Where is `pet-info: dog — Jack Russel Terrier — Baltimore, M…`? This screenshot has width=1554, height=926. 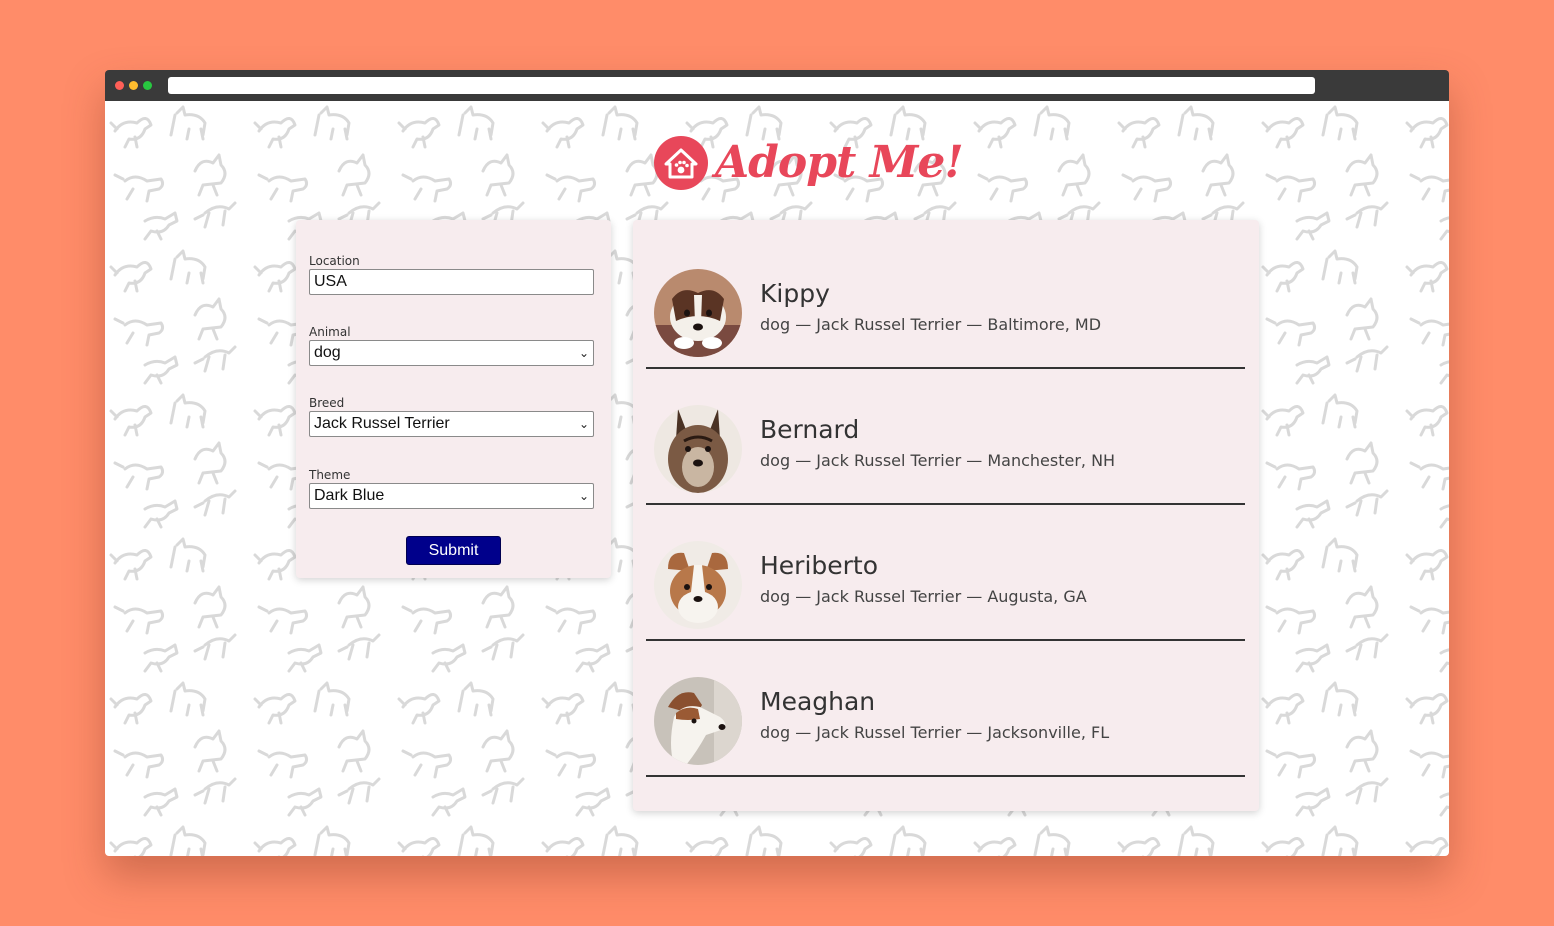 pet-info: dog — Jack Russel Terrier — Baltimore, M… is located at coordinates (931, 324).